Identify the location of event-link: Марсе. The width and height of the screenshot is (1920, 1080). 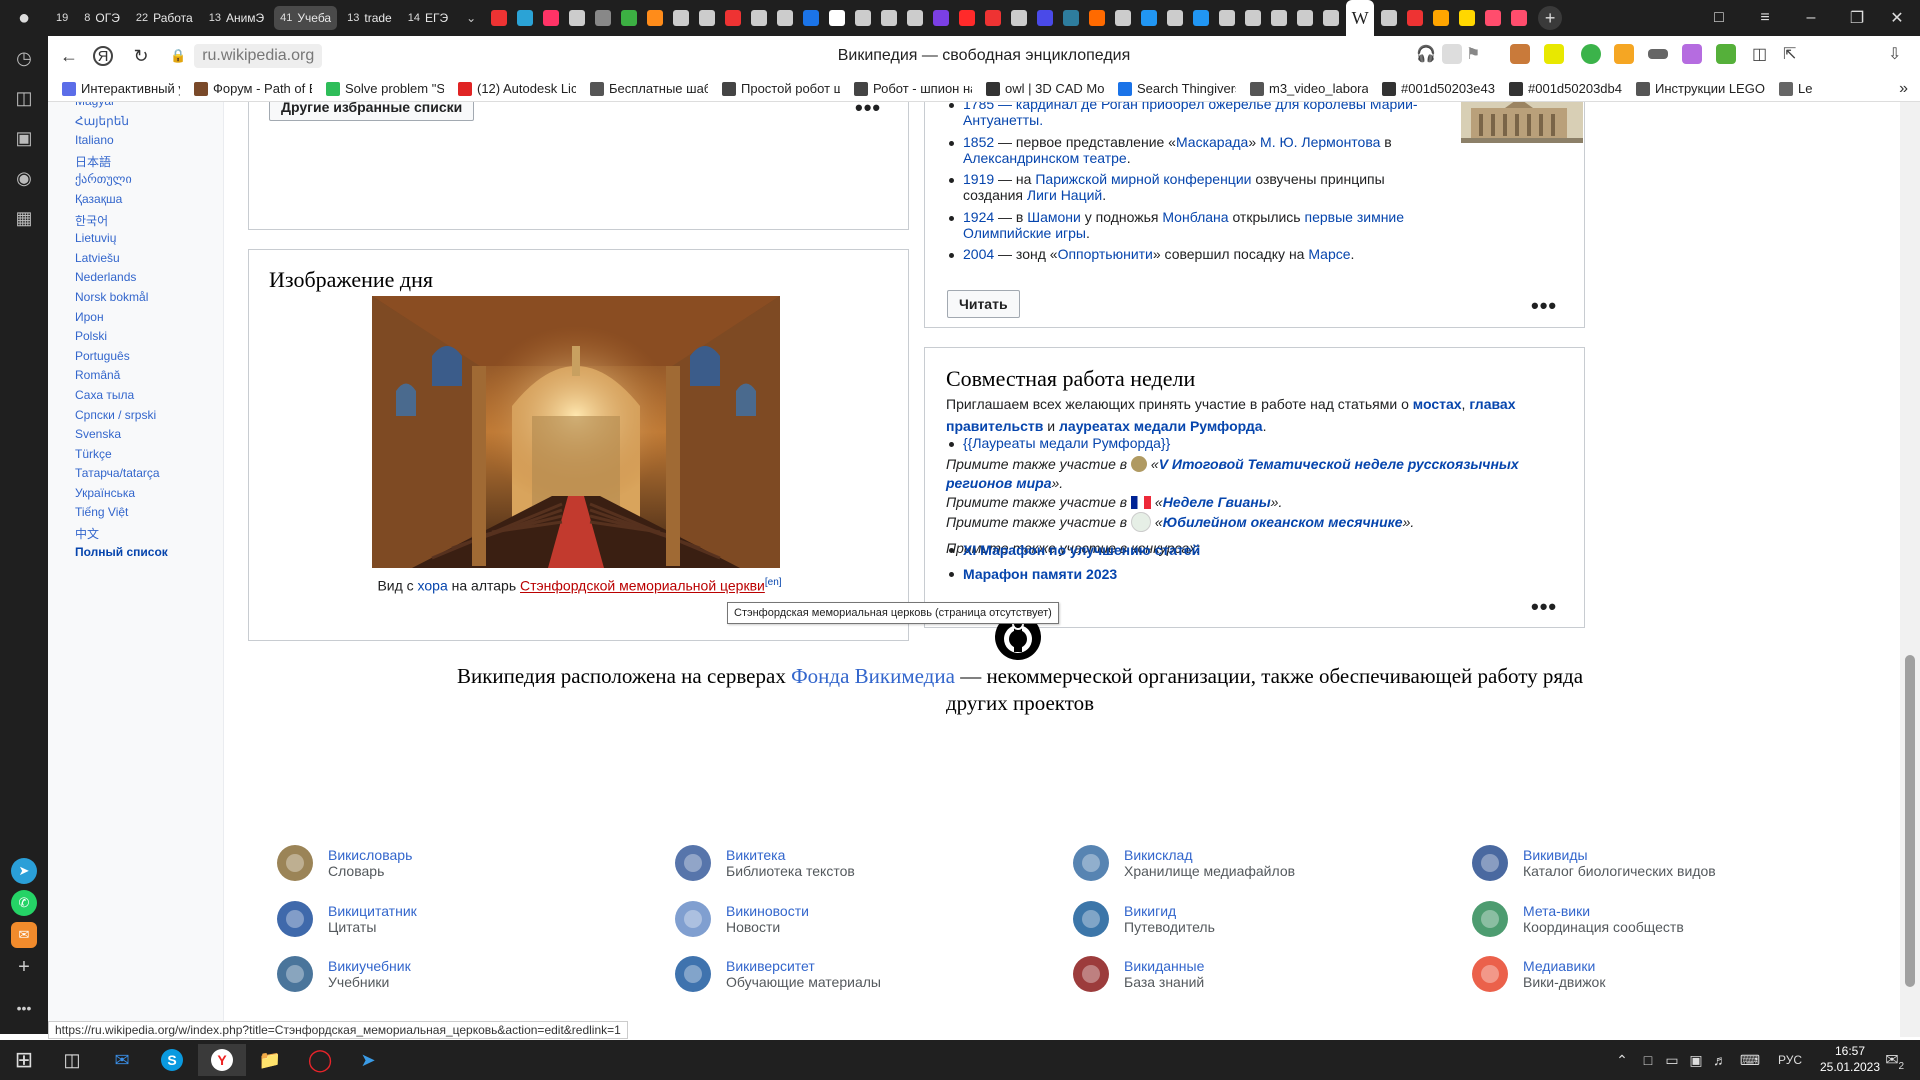
(1329, 254).